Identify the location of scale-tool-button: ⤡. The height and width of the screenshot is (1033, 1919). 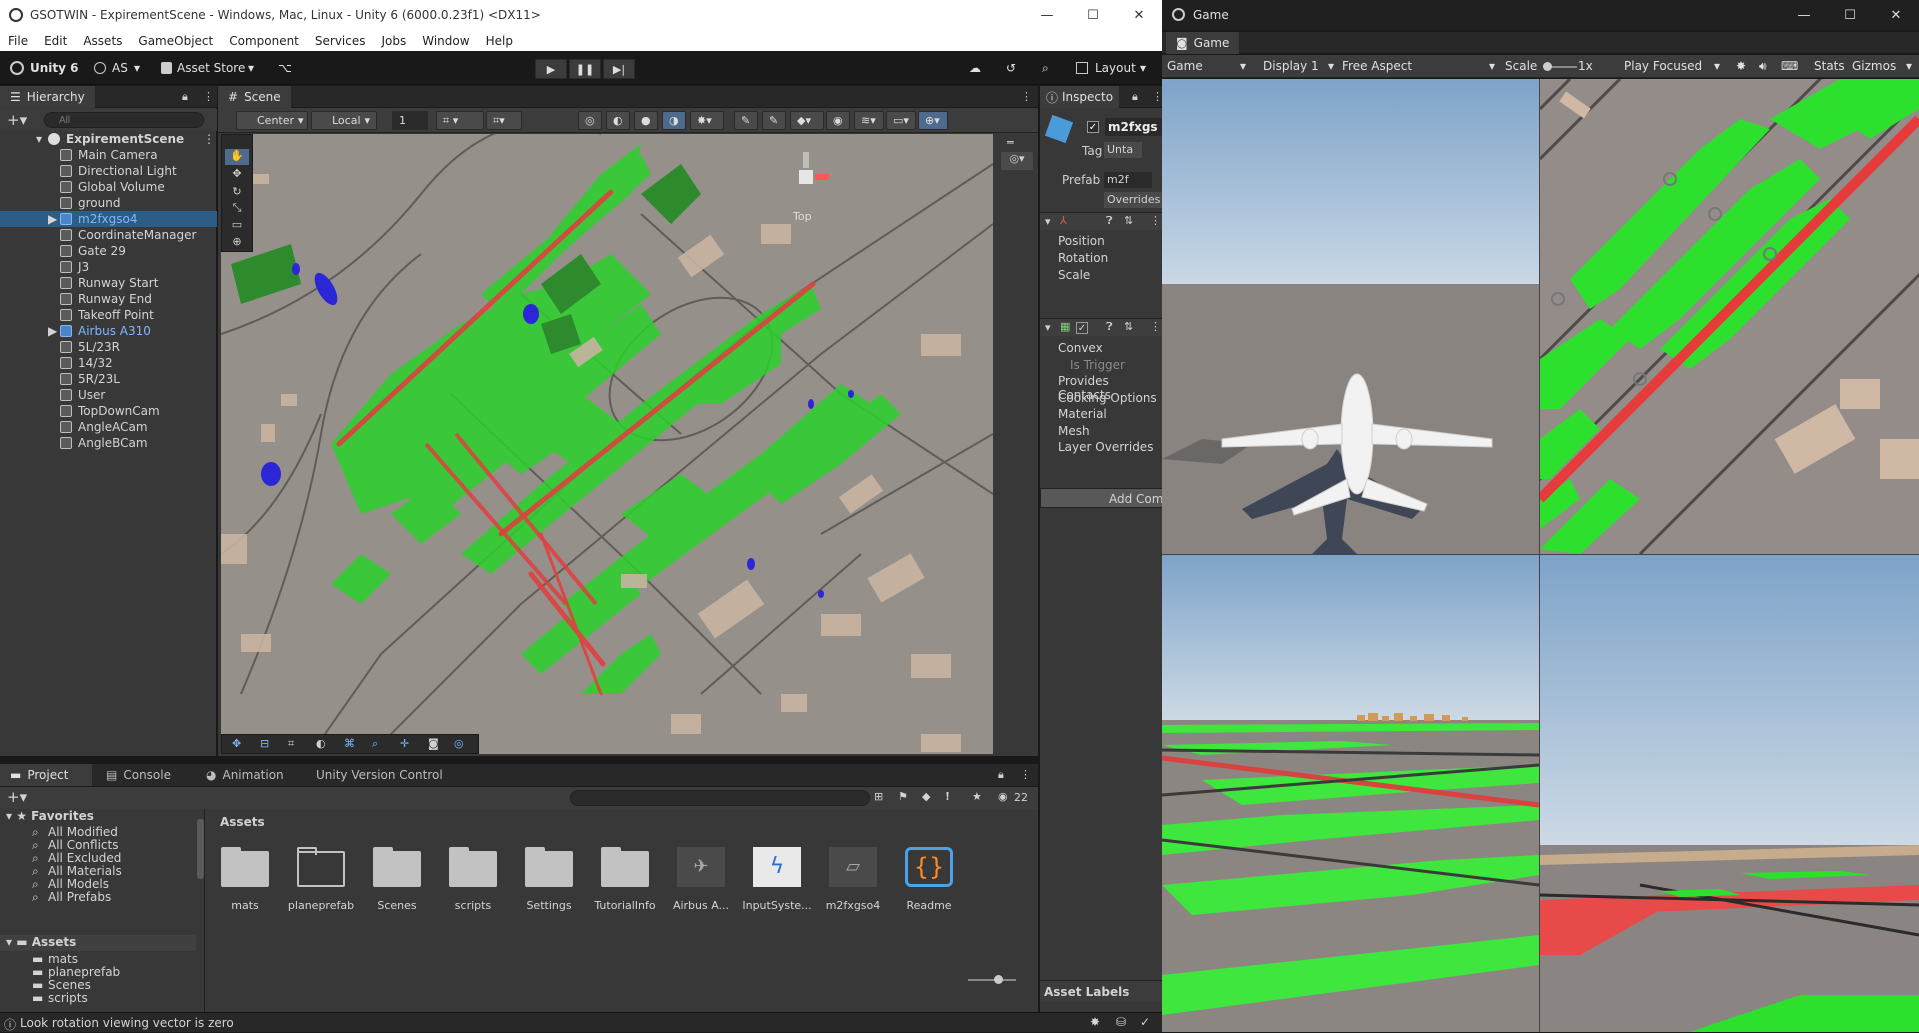
(237, 209).